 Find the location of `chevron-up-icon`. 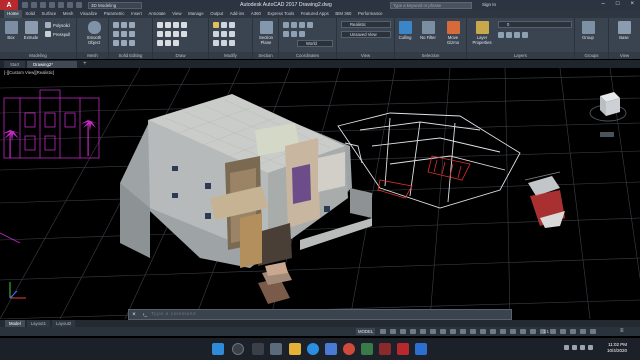

chevron-up-icon is located at coordinates (566, 347).